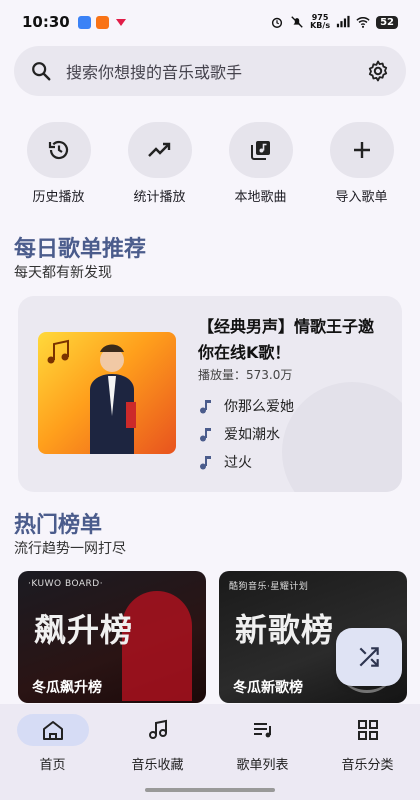  Describe the element at coordinates (216, 71) in the screenshot. I see `search-placeholder: 搜索你想搜的音乐或歌手` at that location.